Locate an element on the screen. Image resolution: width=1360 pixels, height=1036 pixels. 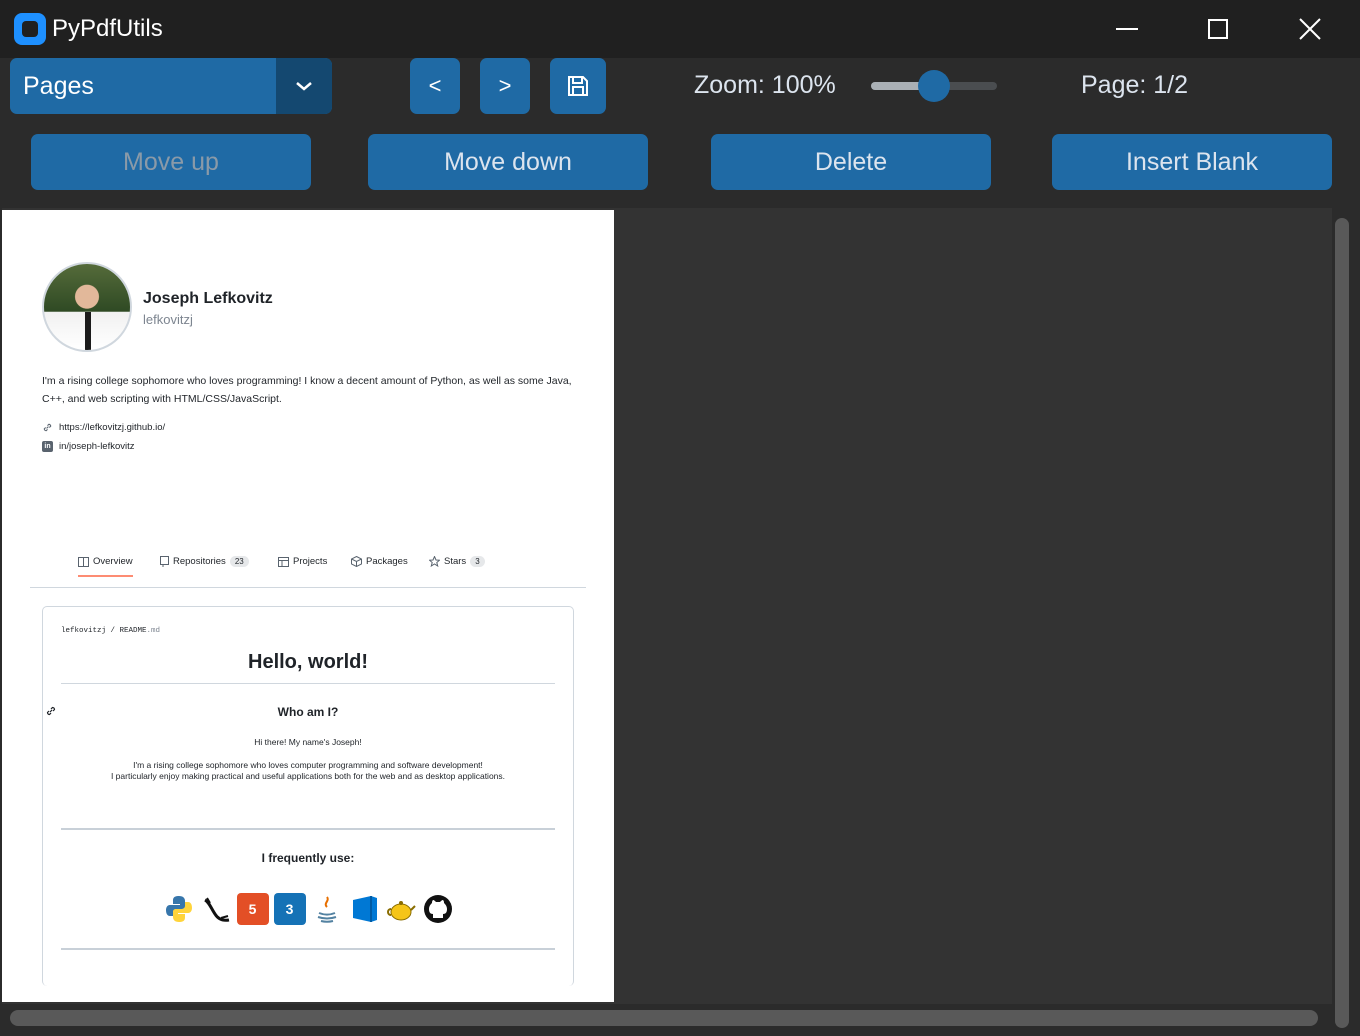
profile-website: https://lefkovitzj.github.io/ is located at coordinates (103, 427).